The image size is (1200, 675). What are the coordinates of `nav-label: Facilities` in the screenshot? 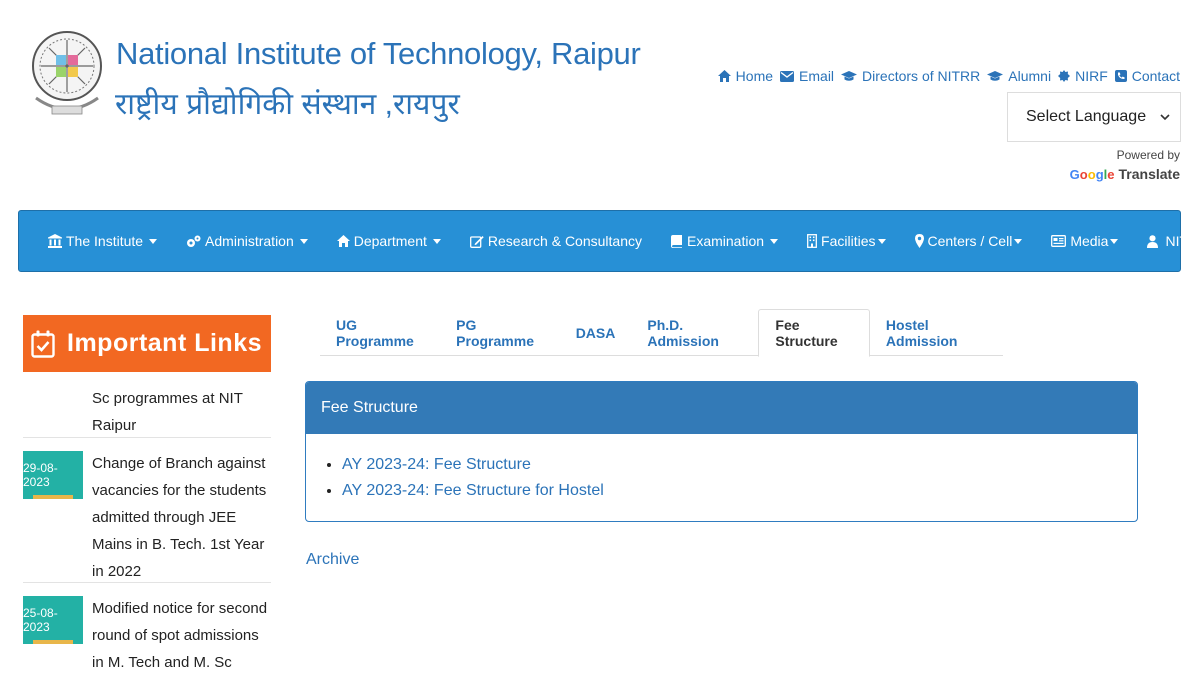 It's located at (848, 241).